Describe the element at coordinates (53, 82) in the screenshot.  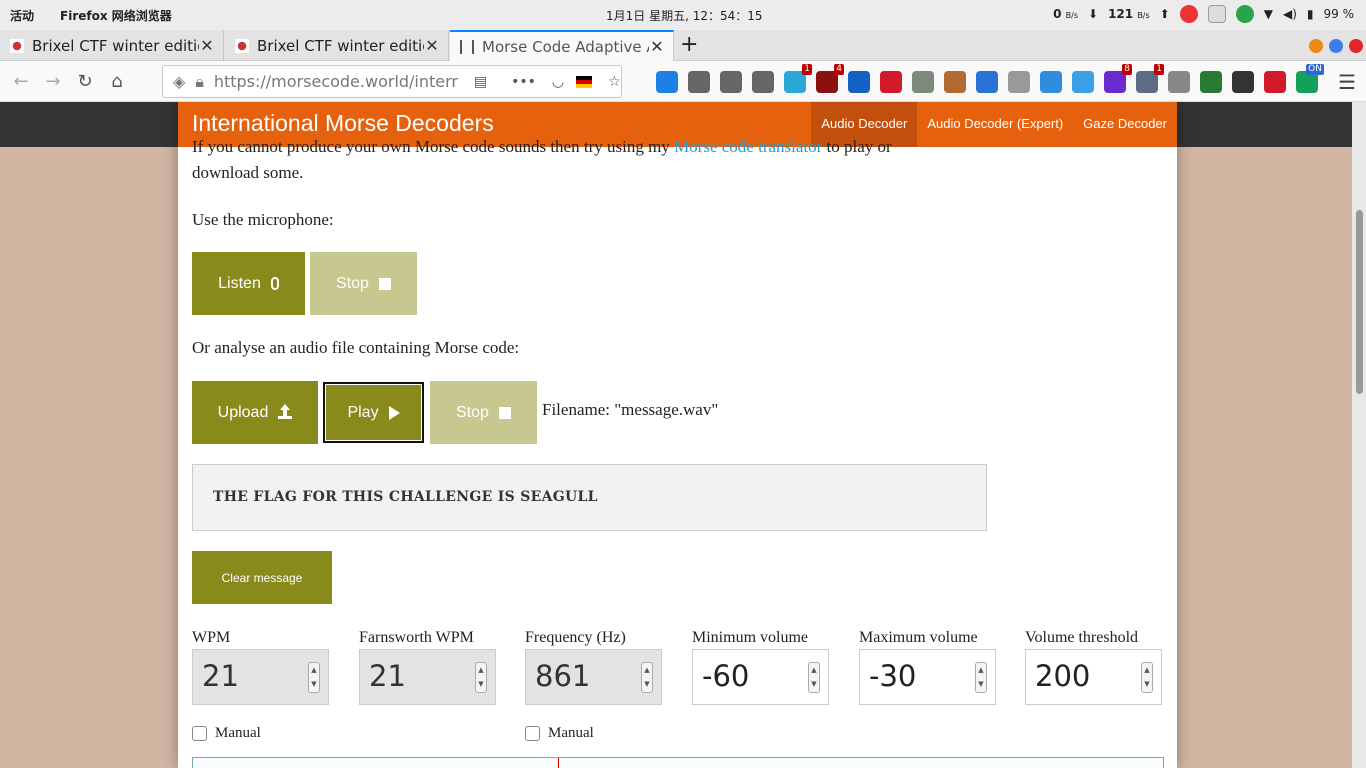
I see `forward-button: →` at that location.